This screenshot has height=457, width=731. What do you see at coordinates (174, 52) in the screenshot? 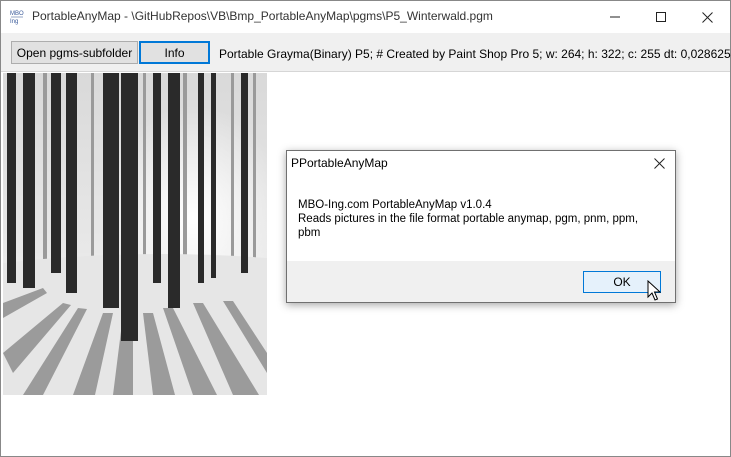
I see `info-button: Info` at bounding box center [174, 52].